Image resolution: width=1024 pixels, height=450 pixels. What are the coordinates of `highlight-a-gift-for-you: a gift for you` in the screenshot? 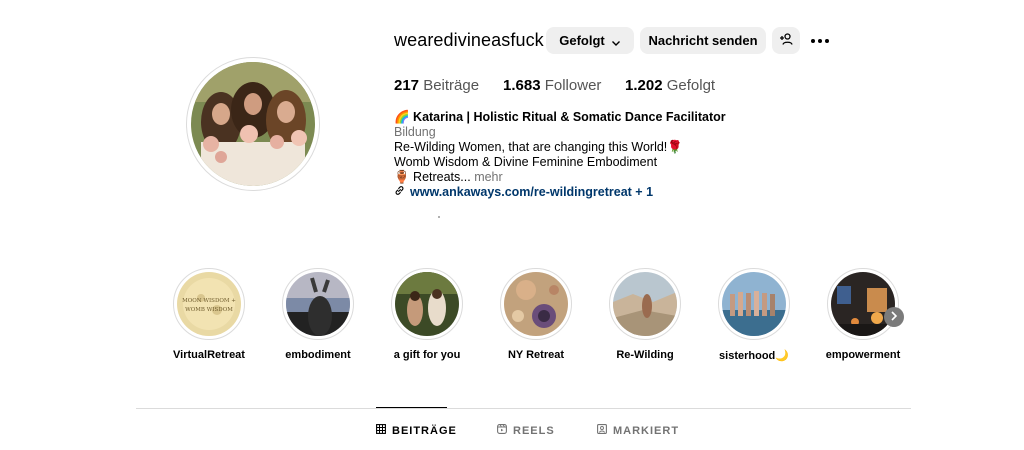 It's located at (427, 314).